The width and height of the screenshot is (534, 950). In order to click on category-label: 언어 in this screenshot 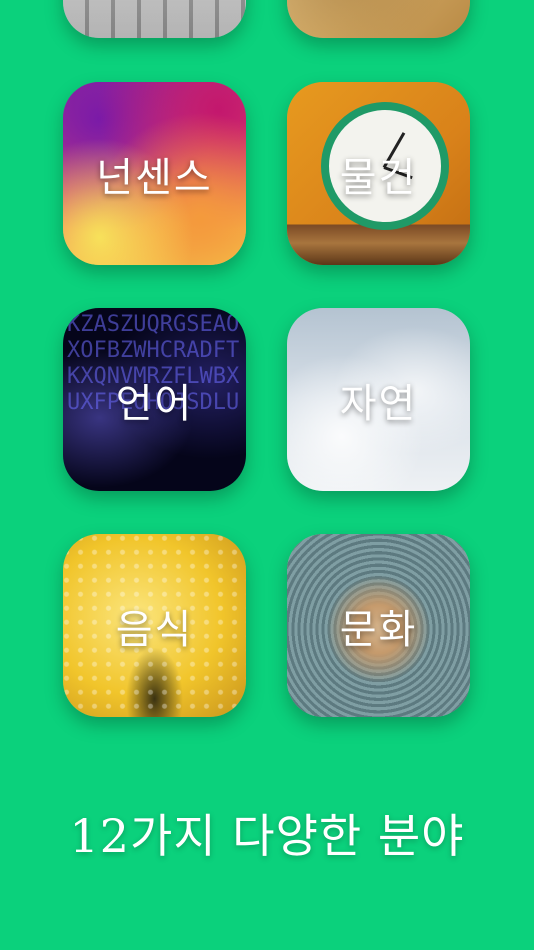, I will do `click(154, 403)`.